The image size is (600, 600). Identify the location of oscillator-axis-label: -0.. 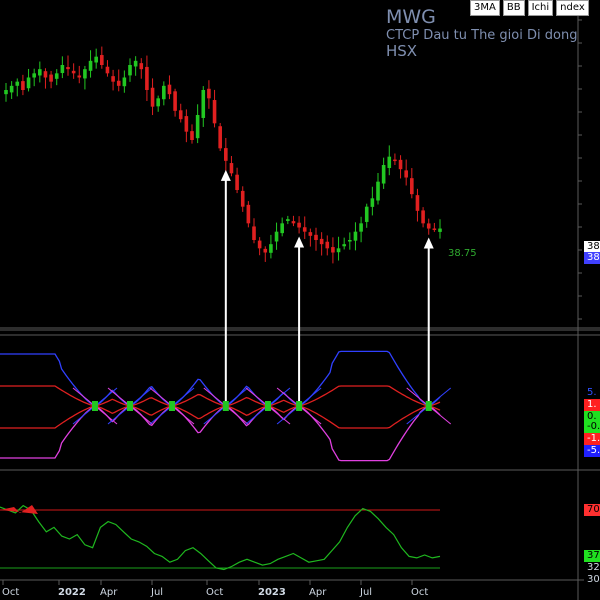
(592, 427).